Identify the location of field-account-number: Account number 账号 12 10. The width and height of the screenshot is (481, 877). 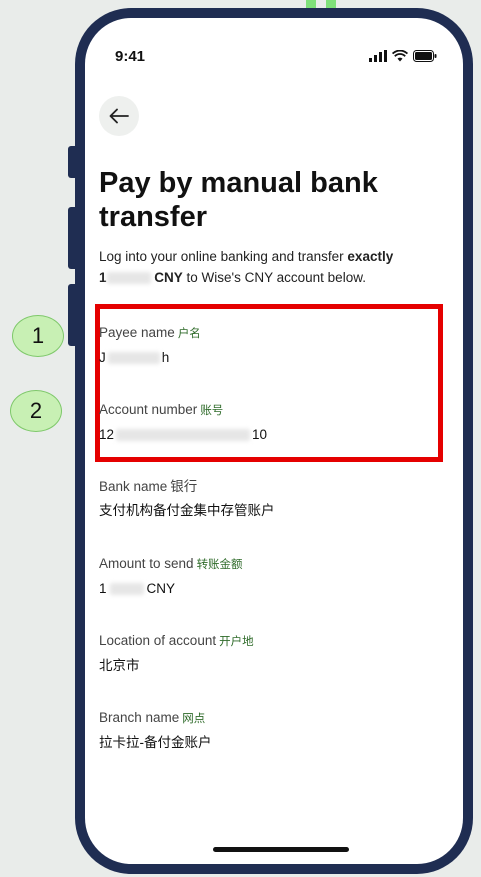
(183, 422).